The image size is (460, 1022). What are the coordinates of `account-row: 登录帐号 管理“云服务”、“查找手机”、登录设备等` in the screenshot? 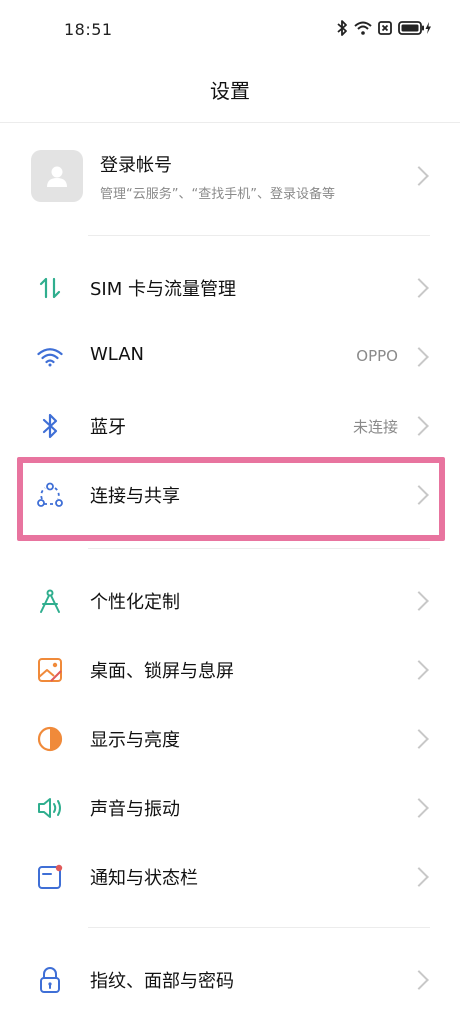 It's located at (230, 178).